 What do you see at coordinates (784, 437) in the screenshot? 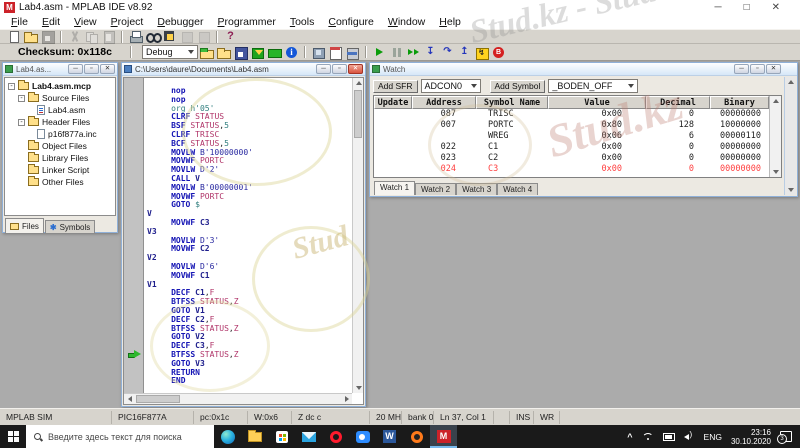
I see `notification-center-icon` at bounding box center [784, 437].